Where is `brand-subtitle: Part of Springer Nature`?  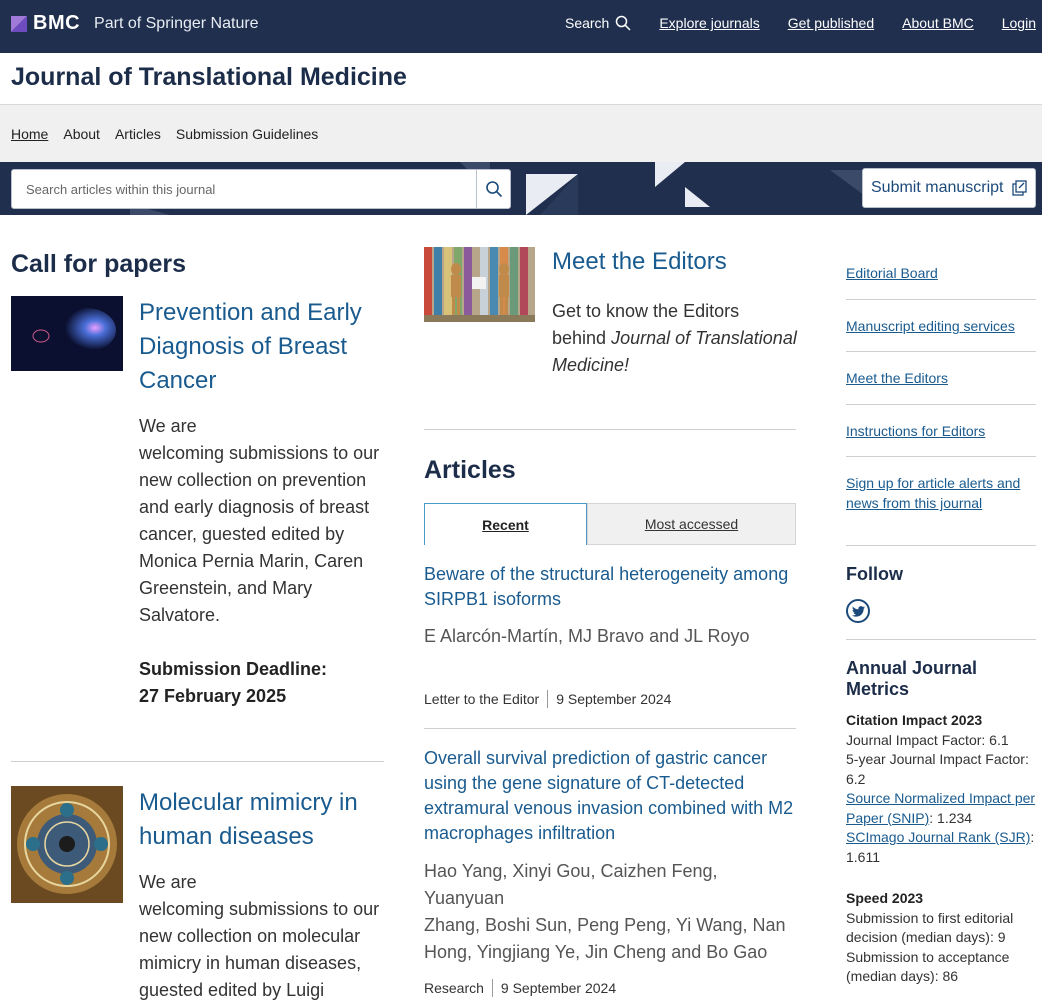 brand-subtitle: Part of Springer Nature is located at coordinates (176, 23).